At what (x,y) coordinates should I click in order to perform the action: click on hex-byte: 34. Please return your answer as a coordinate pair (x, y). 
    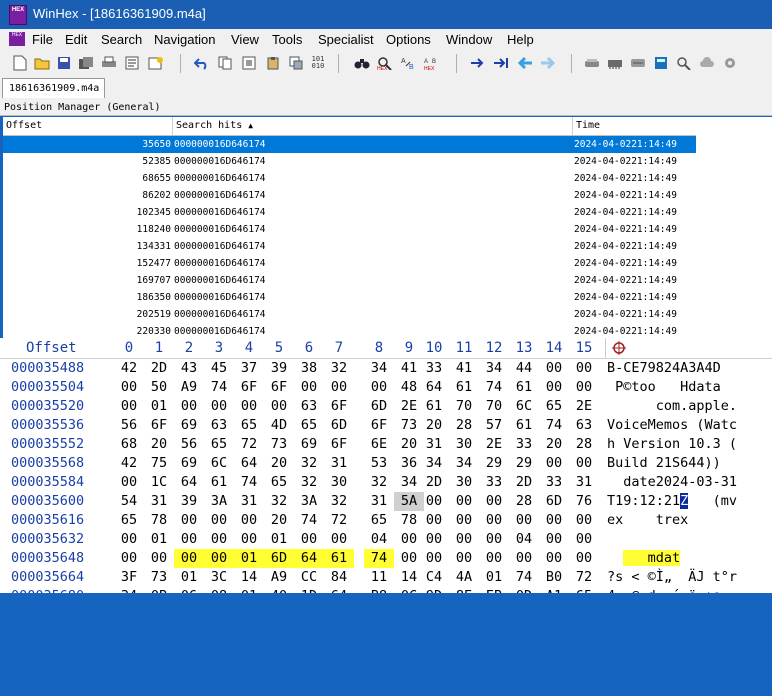
    Looking at the image, I should click on (464, 463).